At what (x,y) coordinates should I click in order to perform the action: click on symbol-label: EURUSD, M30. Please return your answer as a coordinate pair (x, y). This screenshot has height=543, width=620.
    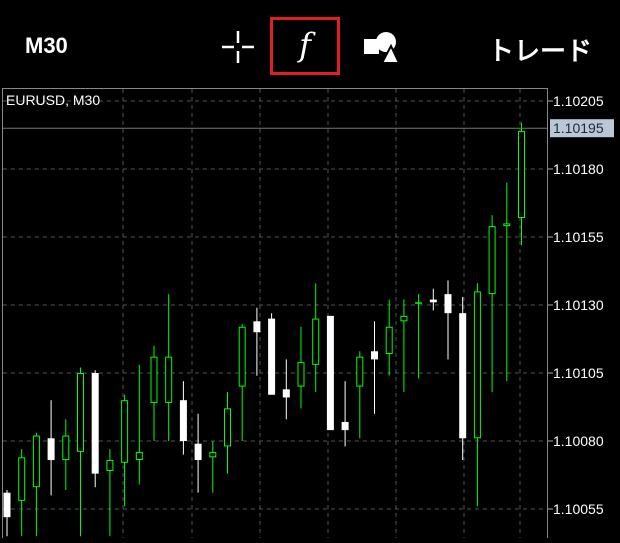
    Looking at the image, I should click on (53, 100).